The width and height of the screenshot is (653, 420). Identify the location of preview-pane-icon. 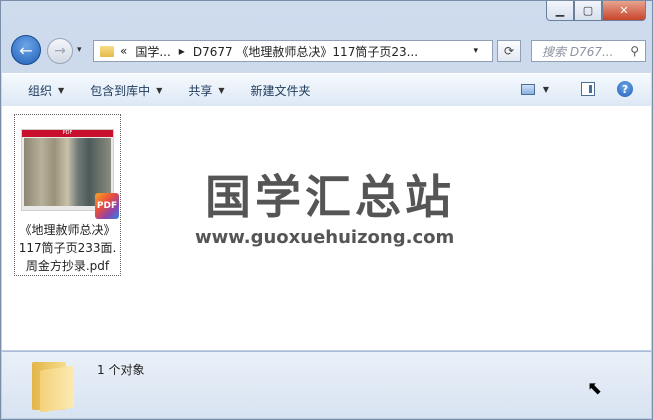
(588, 89).